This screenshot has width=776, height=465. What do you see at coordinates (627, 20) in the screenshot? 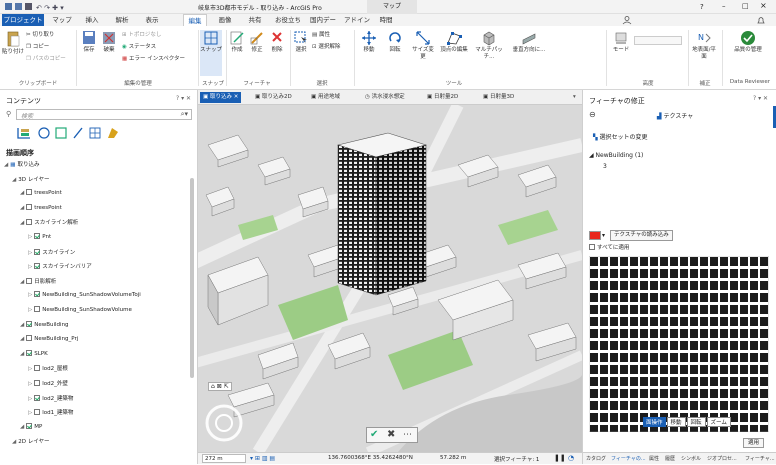
I see `user-icon` at bounding box center [627, 20].